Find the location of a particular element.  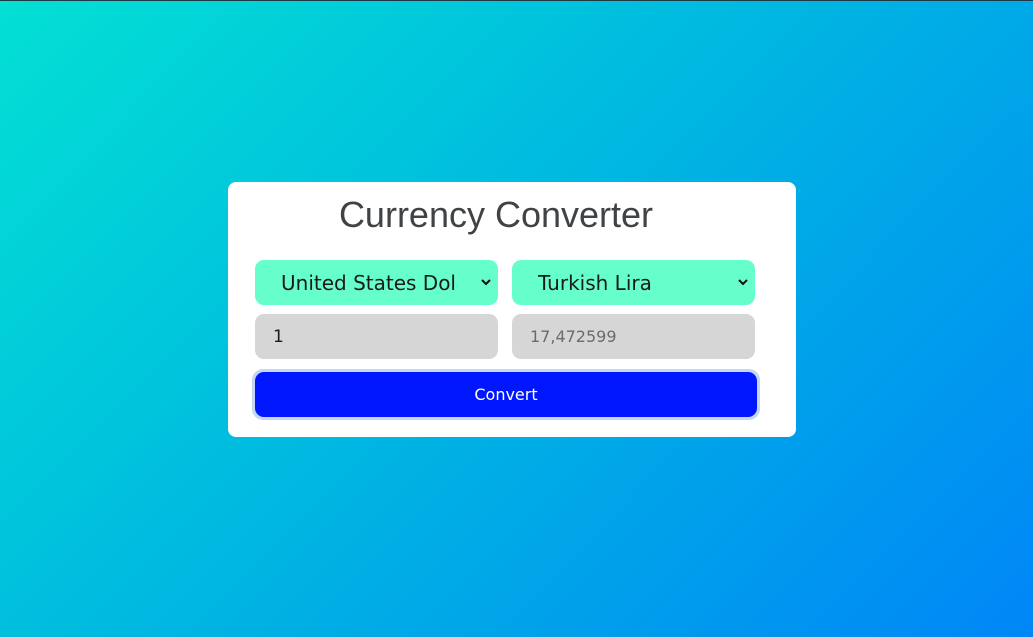

window-top-border is located at coordinates (516, 0).